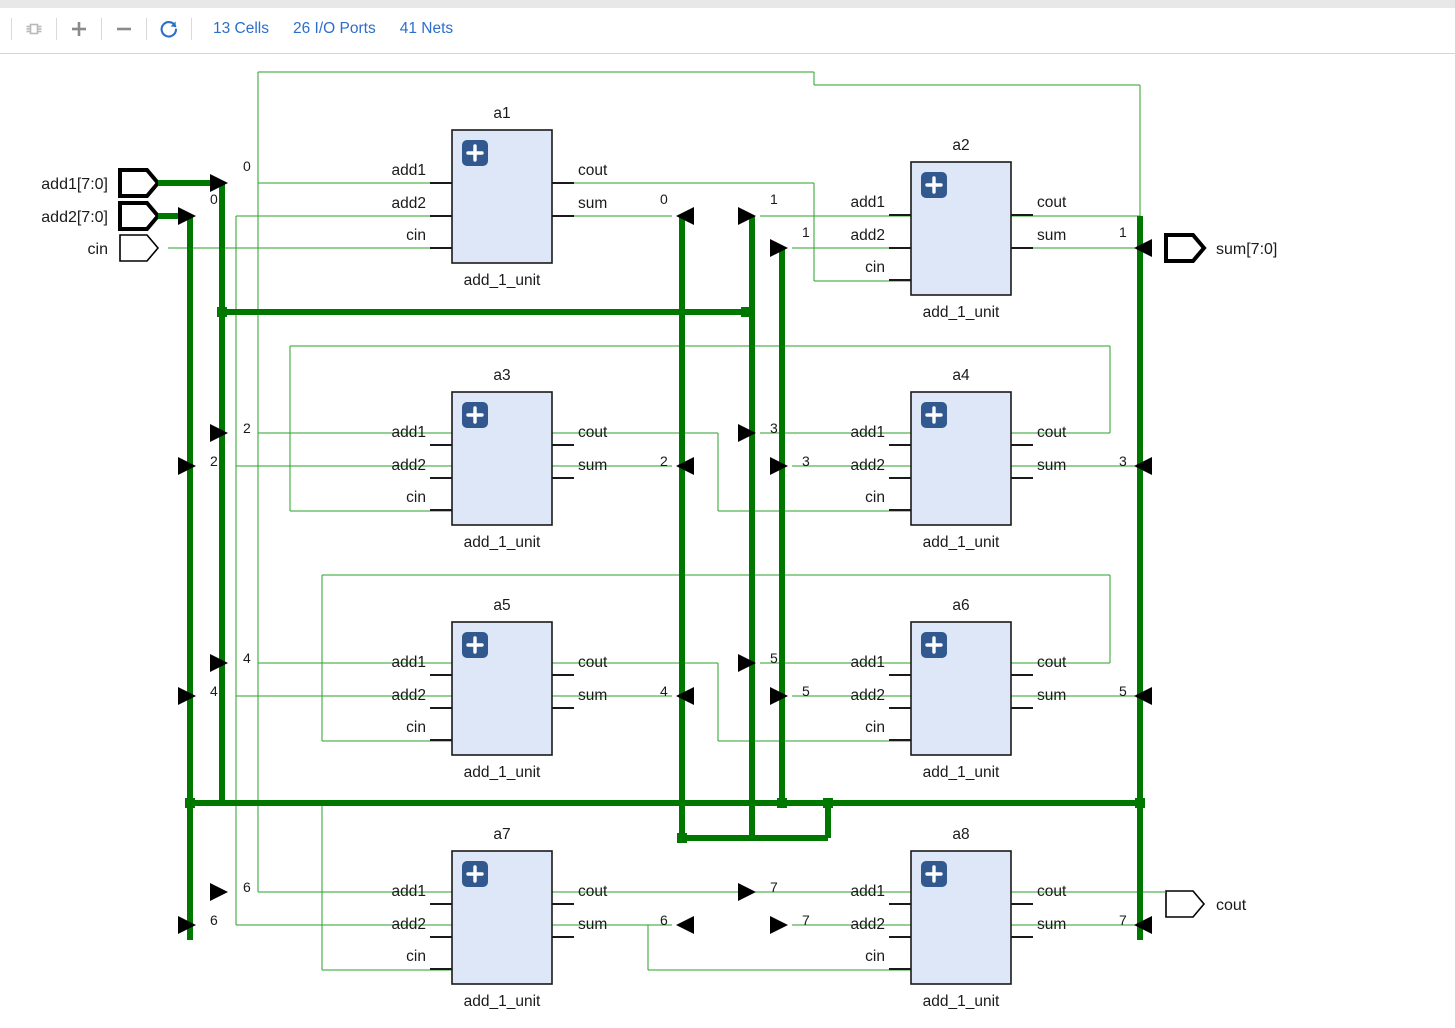 This screenshot has width=1455, height=1028. I want to click on cell-a2: add1 add2 cin cout sum a2 add_1_unit, so click(959, 229).